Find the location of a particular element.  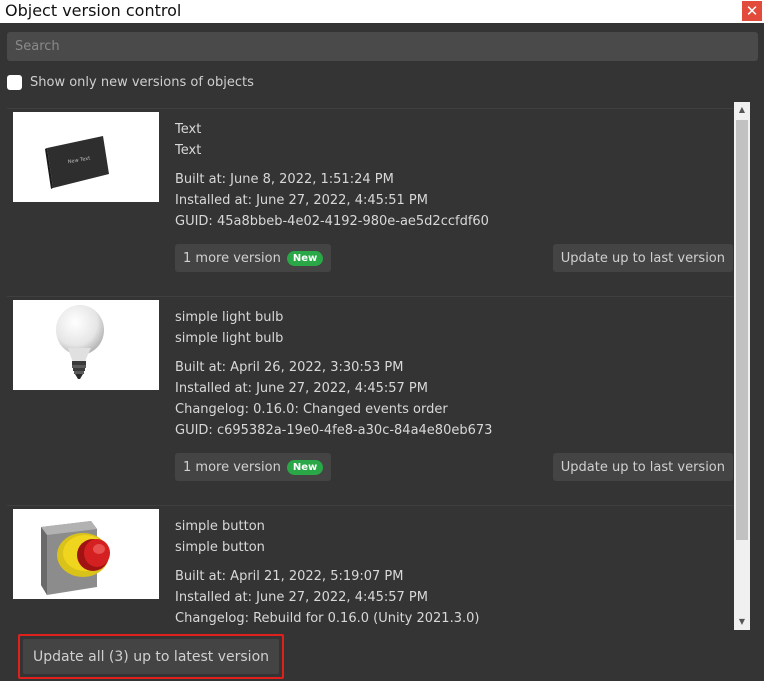

list-scrollbar: ▲ ▼ is located at coordinates (742, 366).